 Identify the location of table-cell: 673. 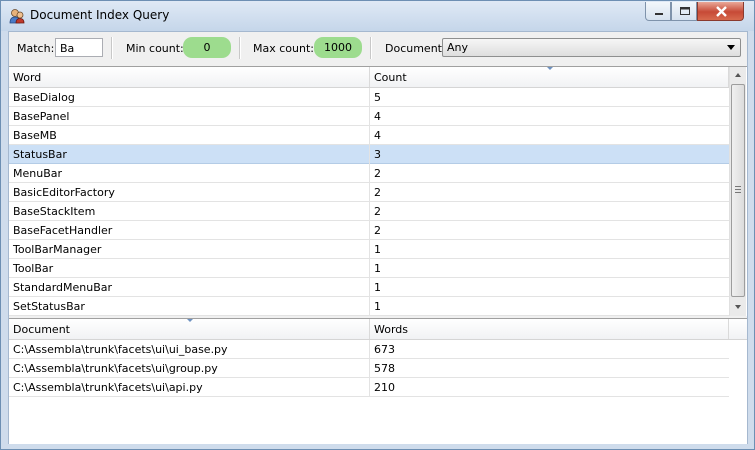
(384, 349).